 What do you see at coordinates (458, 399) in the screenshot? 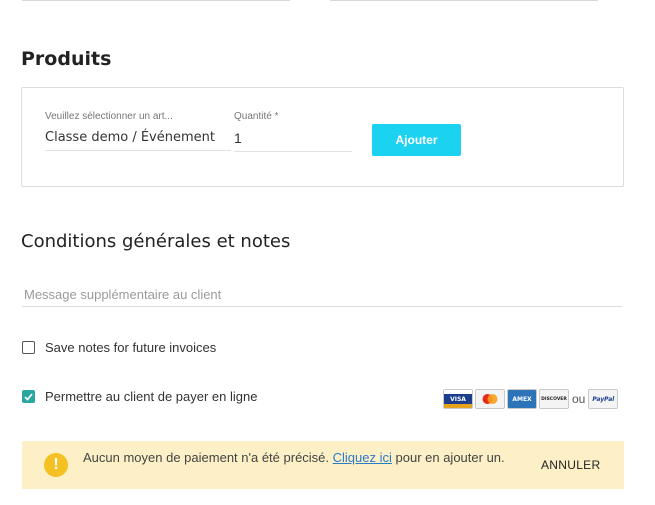
I see `visa-icon: VISA` at bounding box center [458, 399].